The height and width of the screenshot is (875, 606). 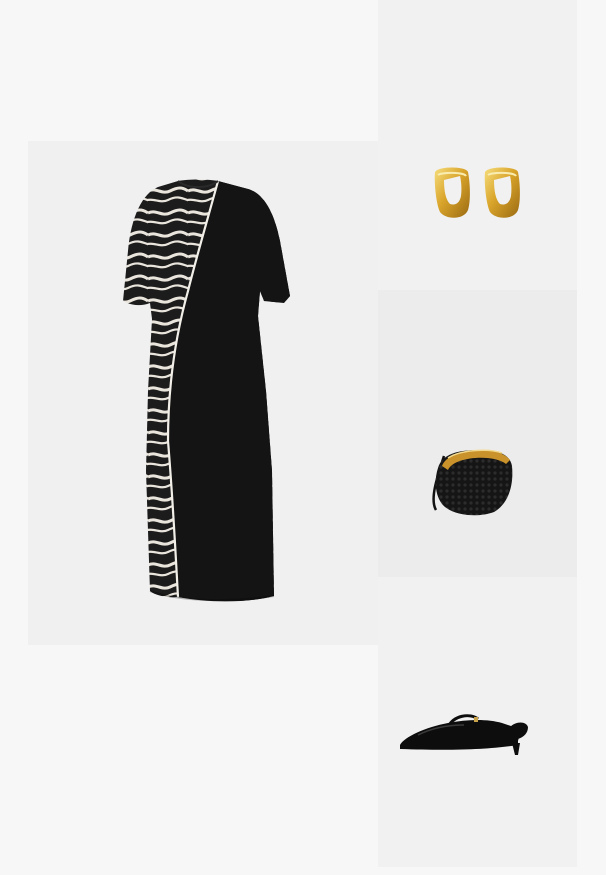 I want to click on shoes-product-tile, so click(x=477, y=722).